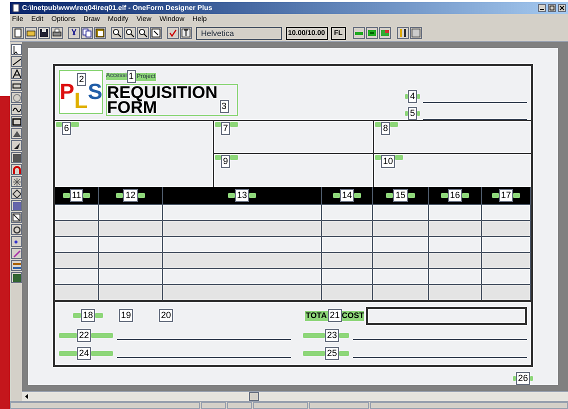 The height and width of the screenshot is (409, 568). Describe the element at coordinates (316, 315) in the screenshot. I see `total-label: TOTA` at that location.